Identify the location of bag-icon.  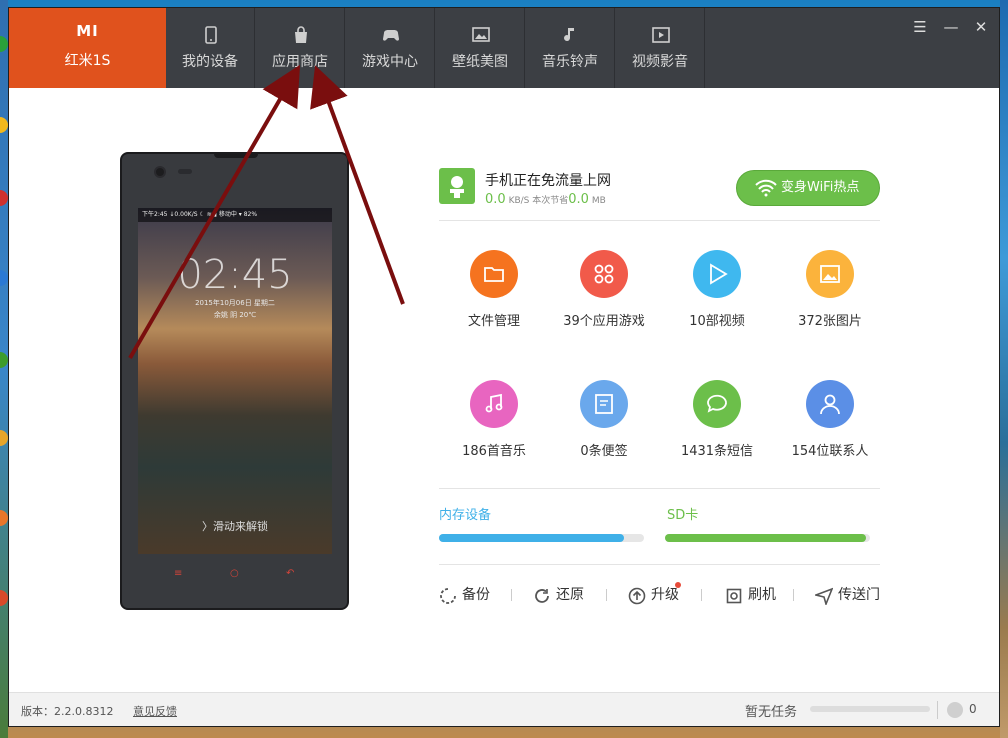
(301, 34).